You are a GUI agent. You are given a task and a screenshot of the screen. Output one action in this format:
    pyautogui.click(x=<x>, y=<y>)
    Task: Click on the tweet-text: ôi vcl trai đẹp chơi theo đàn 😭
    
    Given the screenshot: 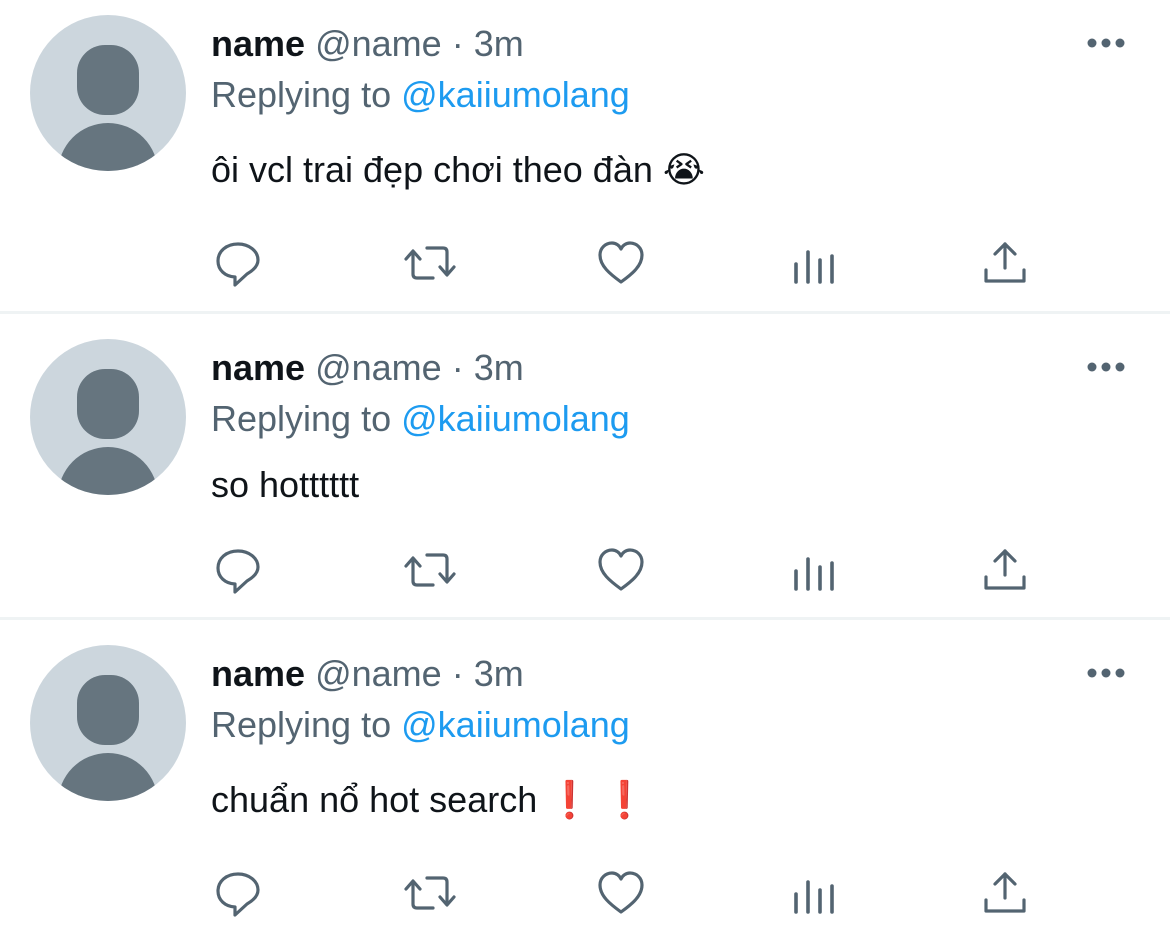 What is the action you would take?
    pyautogui.click(x=458, y=170)
    